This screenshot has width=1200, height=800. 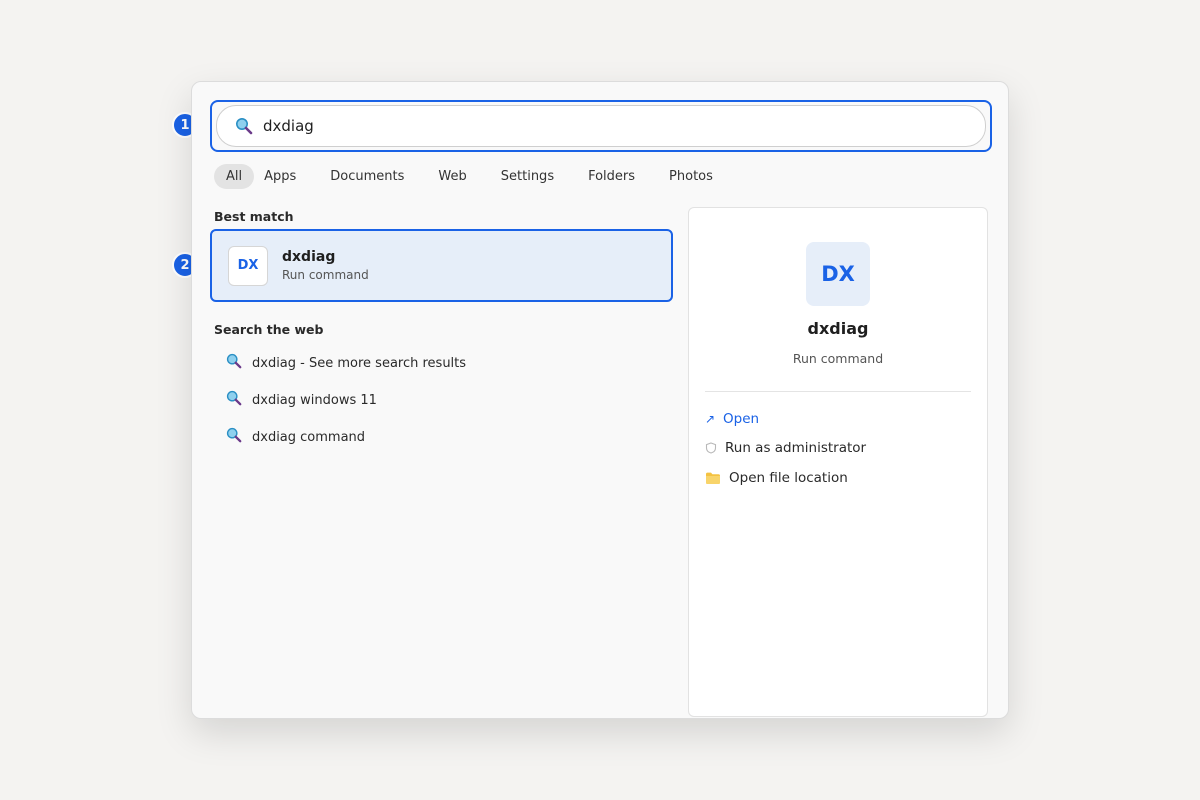 I want to click on web-result-item: dxdiag - See more search results, so click(x=346, y=363).